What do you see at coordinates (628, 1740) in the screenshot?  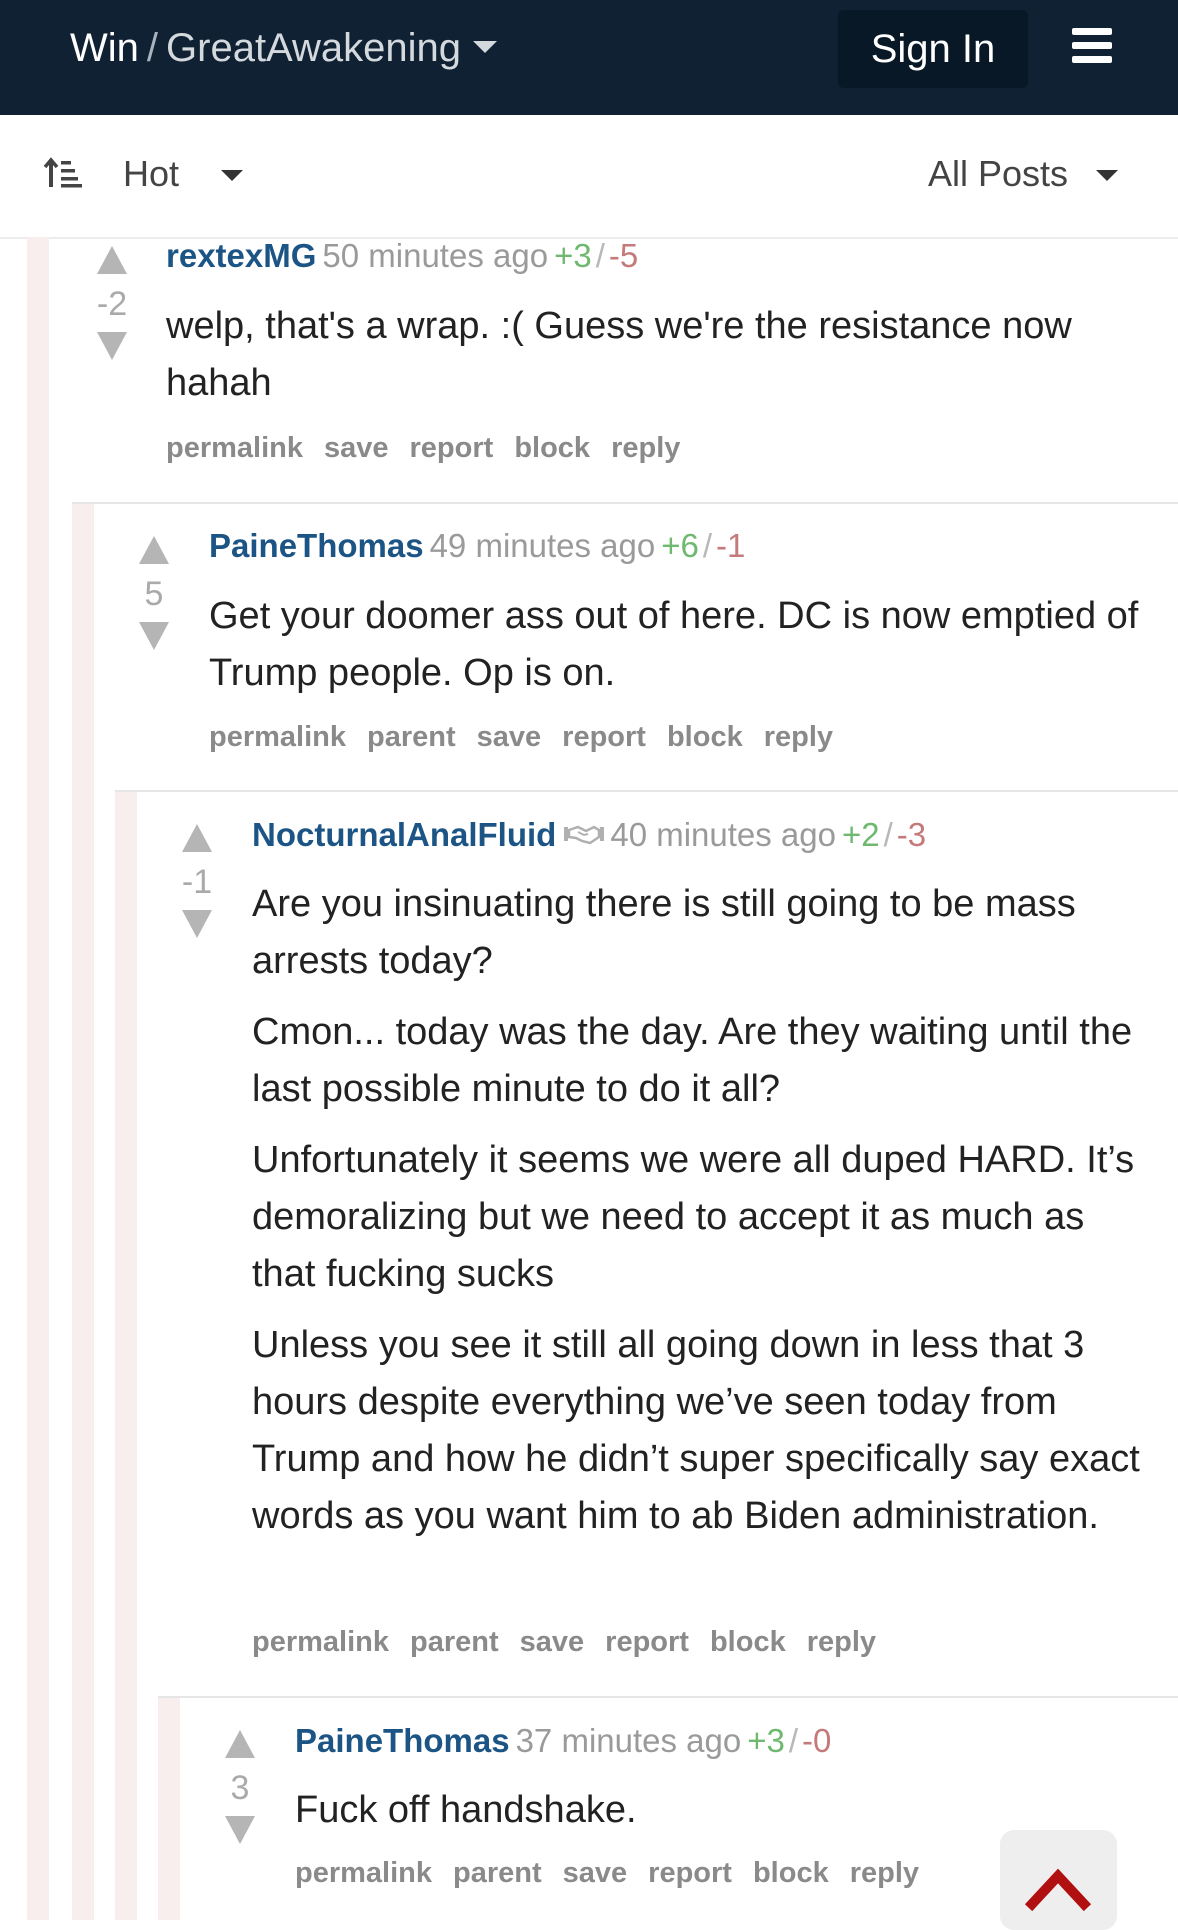 I see `comment-timestamp: 37 minutes ago` at bounding box center [628, 1740].